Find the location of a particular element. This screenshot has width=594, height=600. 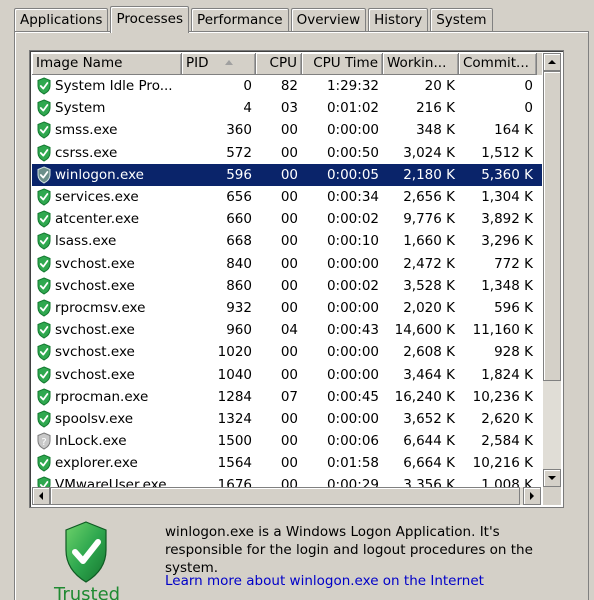

vertical-scroll-thumb is located at coordinates (552, 226).